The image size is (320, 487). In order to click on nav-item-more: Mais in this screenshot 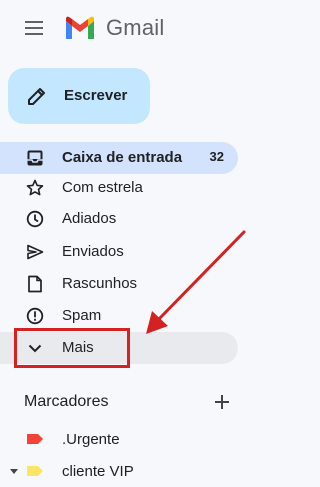, I will do `click(119, 348)`.